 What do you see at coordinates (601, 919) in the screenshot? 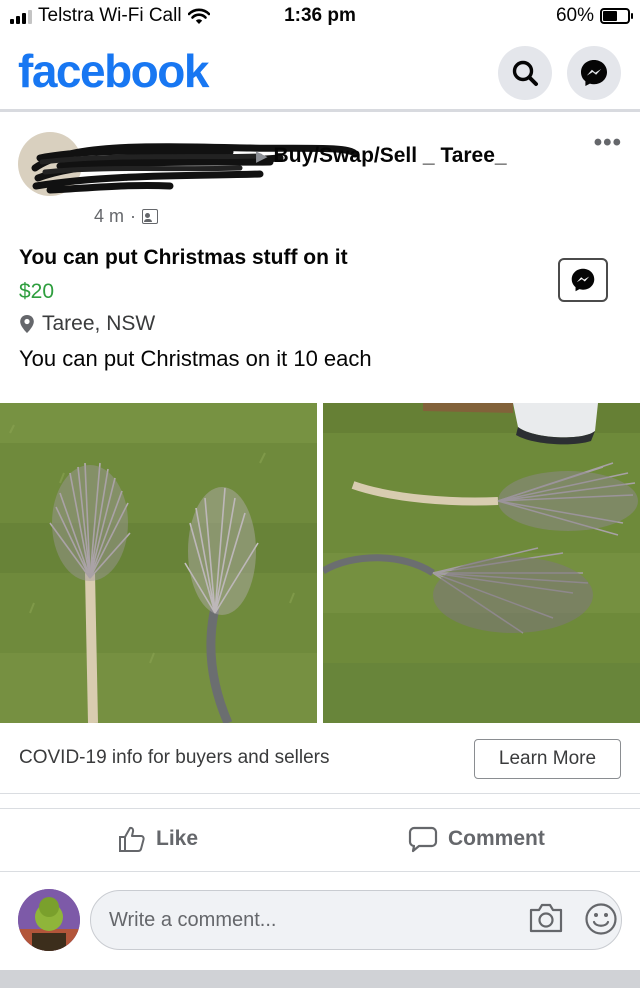
I see `emoji-icon` at bounding box center [601, 919].